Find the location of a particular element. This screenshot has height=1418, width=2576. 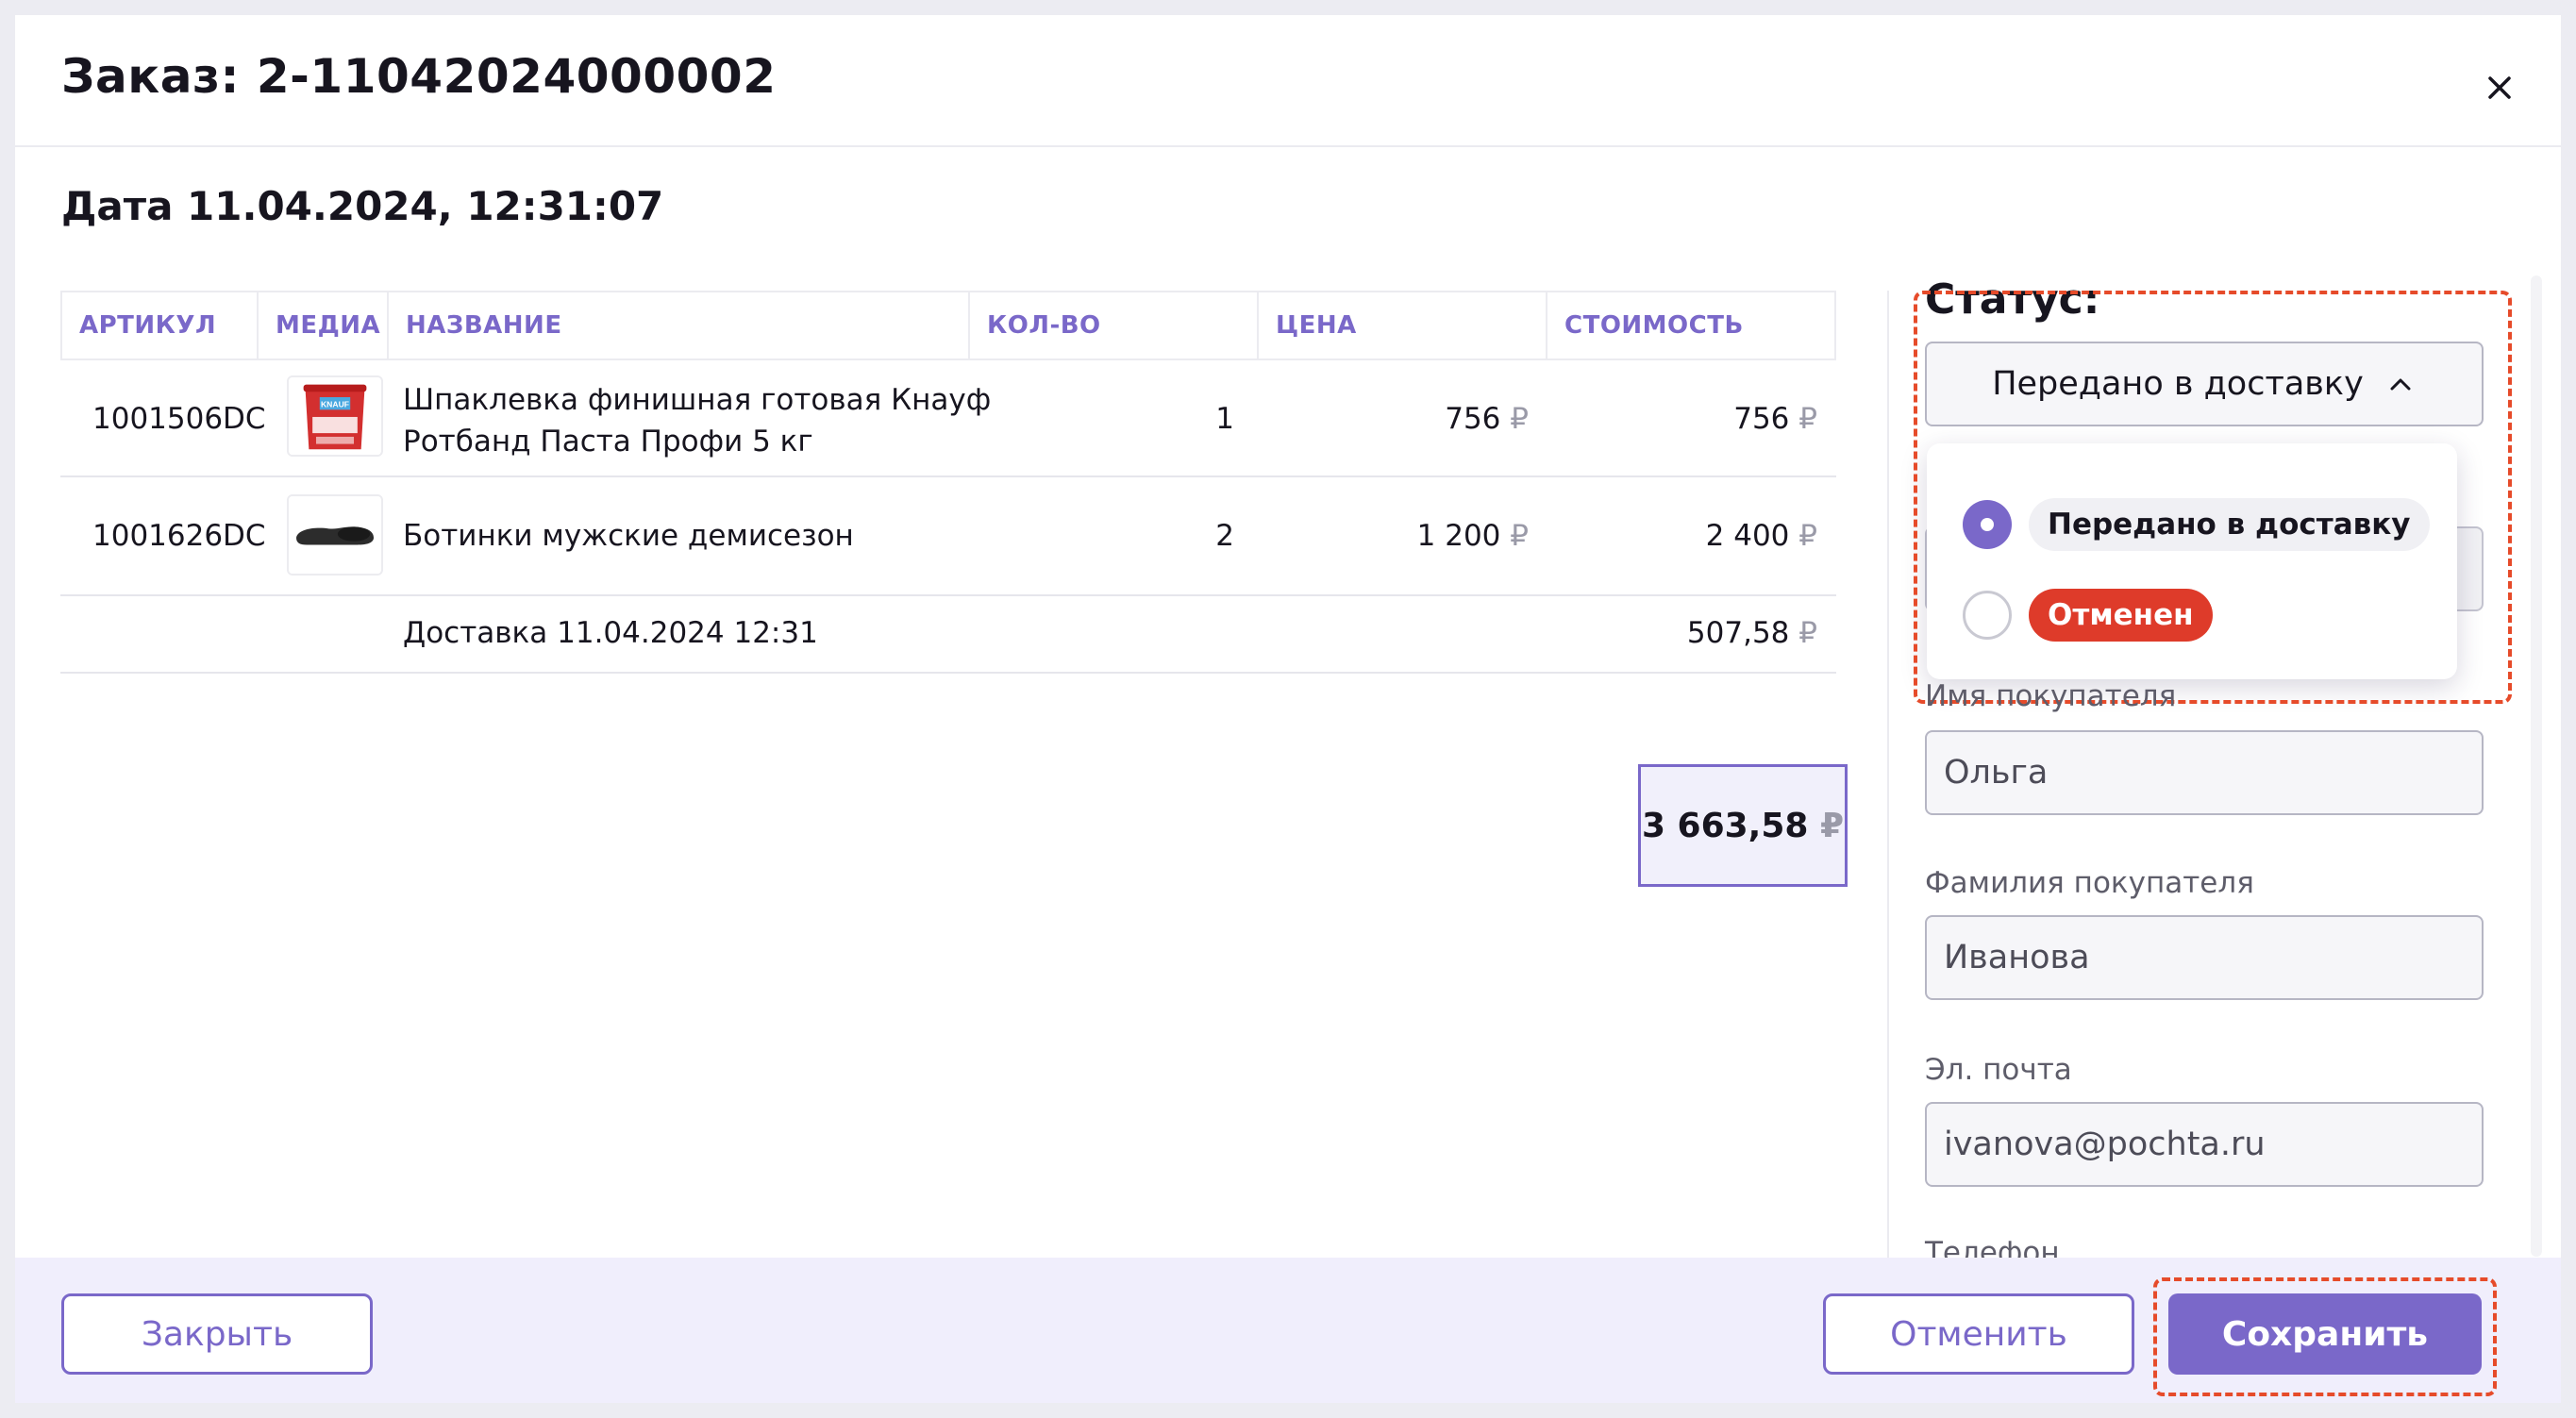

row-cost-value: 2 400 is located at coordinates (1747, 536).